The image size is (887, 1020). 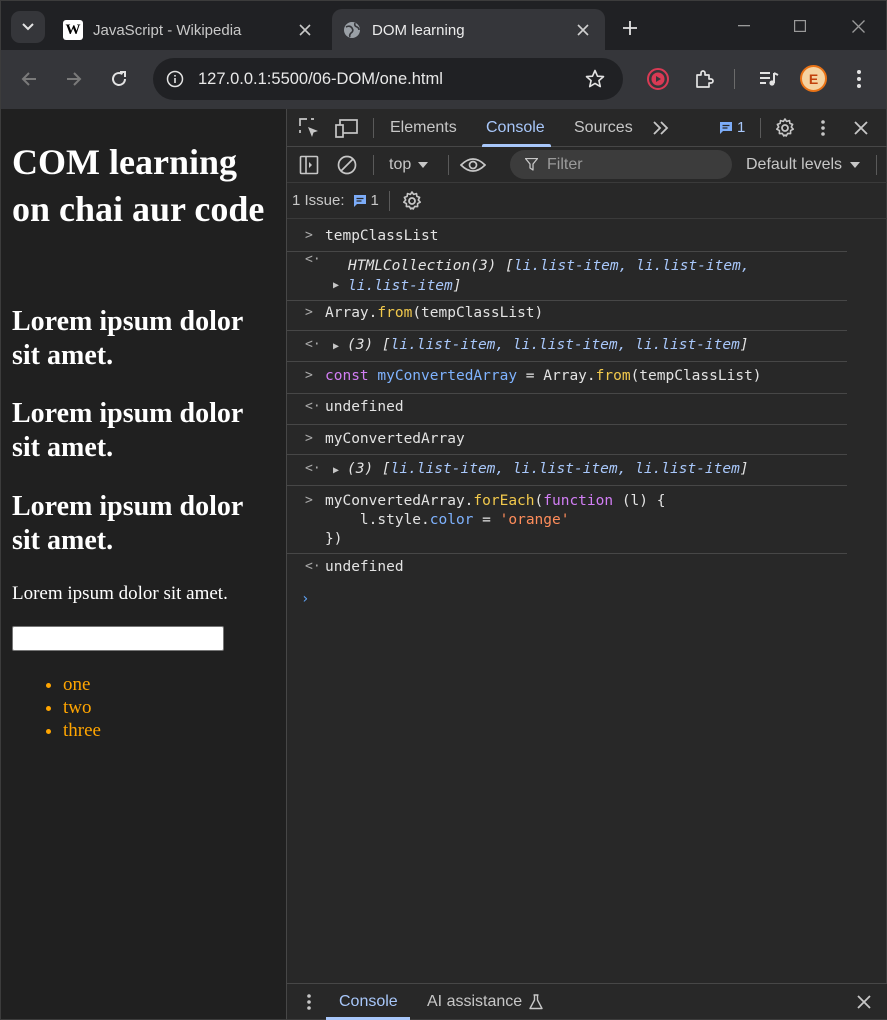 What do you see at coordinates (744, 26) in the screenshot?
I see `minimize-button` at bounding box center [744, 26].